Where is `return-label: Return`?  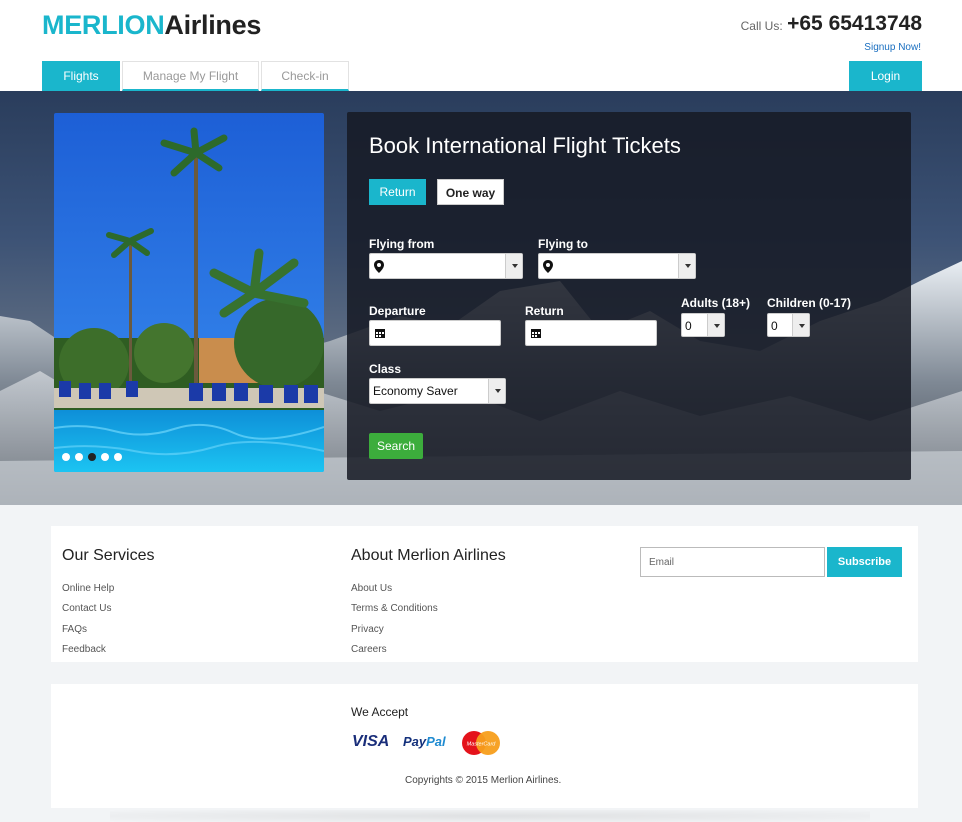
return-label: Return is located at coordinates (544, 311).